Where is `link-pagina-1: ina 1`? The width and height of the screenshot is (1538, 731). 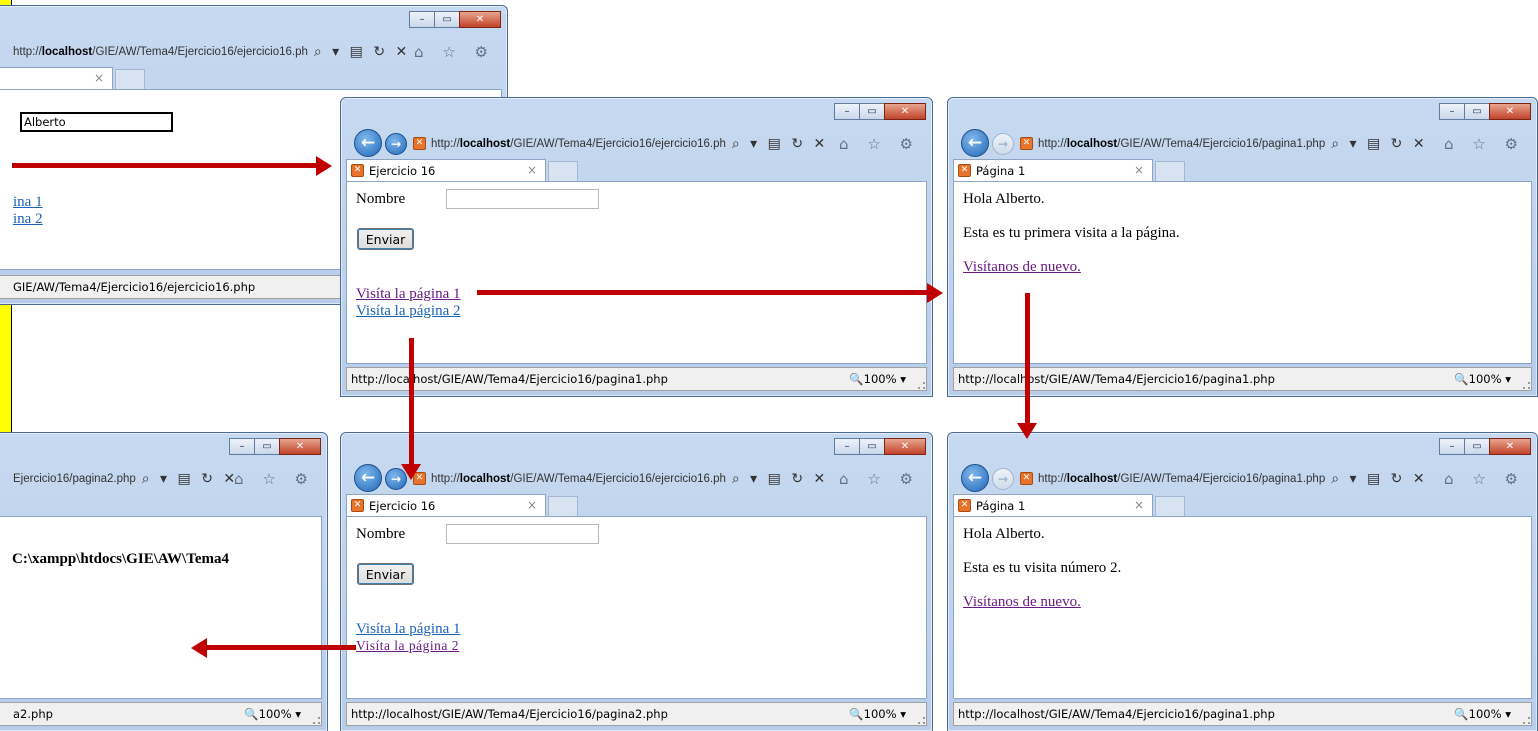 link-pagina-1: ina 1 is located at coordinates (28, 202).